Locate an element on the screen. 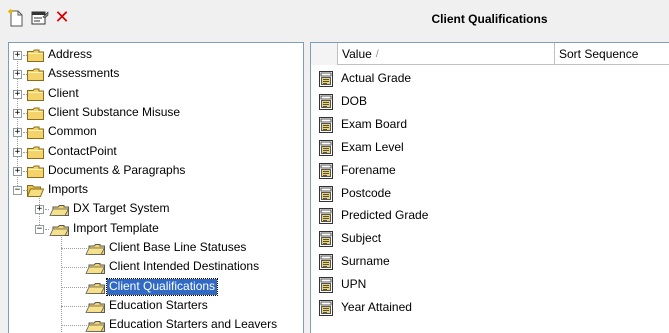 This screenshot has height=333, width=669. list-row: UPN is located at coordinates (490, 284).